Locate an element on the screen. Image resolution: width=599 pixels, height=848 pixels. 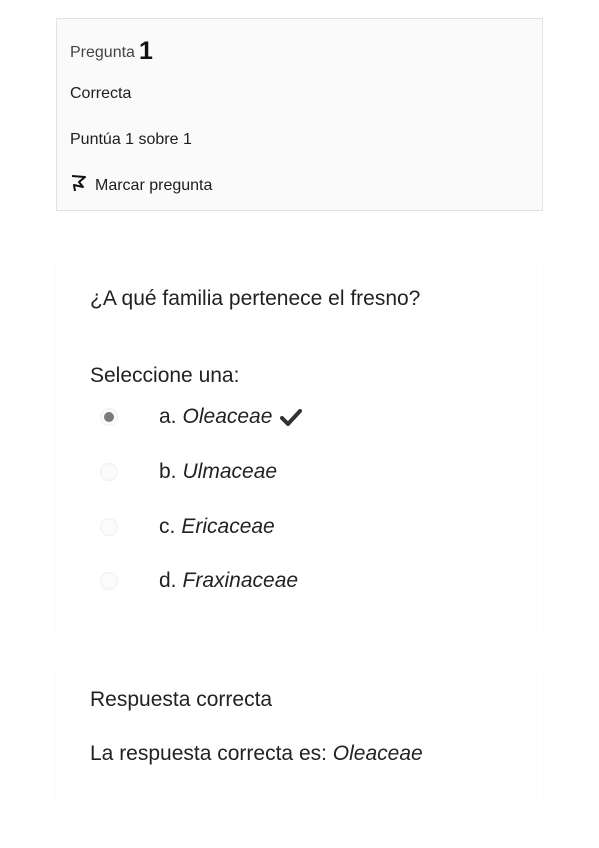
answer-text: Fraxinaceae is located at coordinates (240, 580).